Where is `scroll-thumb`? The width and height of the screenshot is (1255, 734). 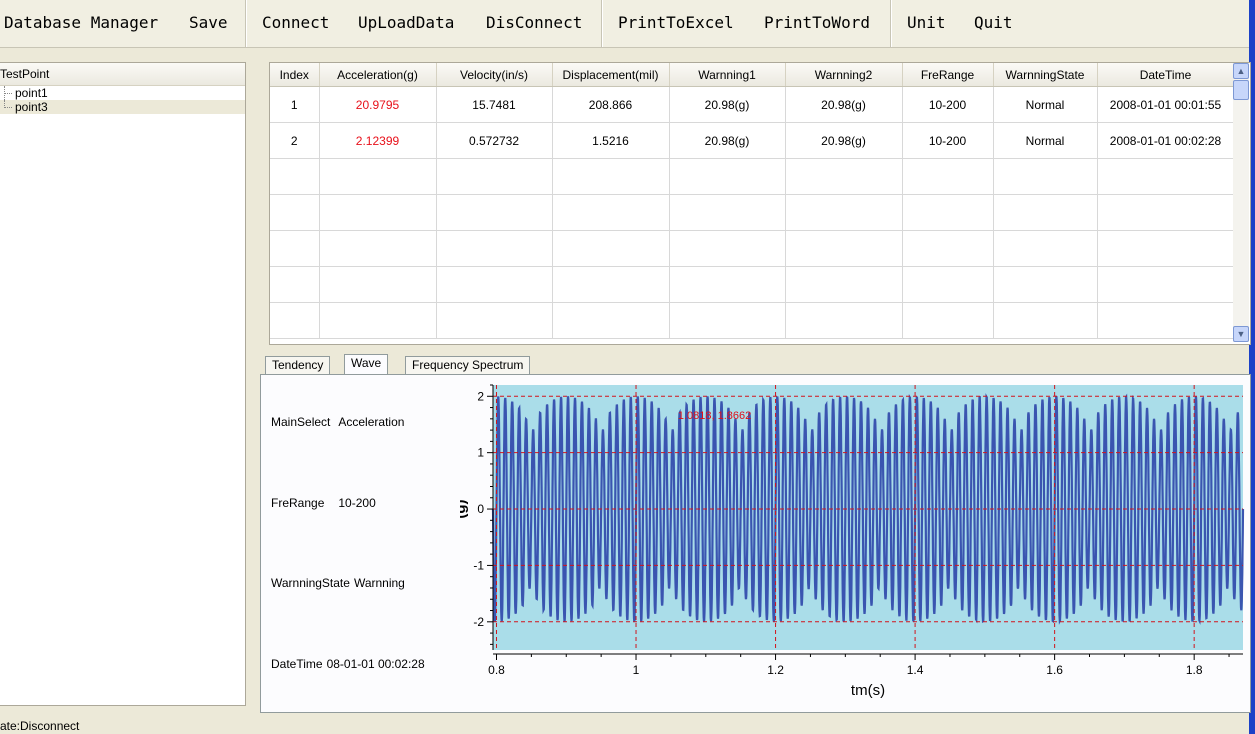 scroll-thumb is located at coordinates (1241, 90).